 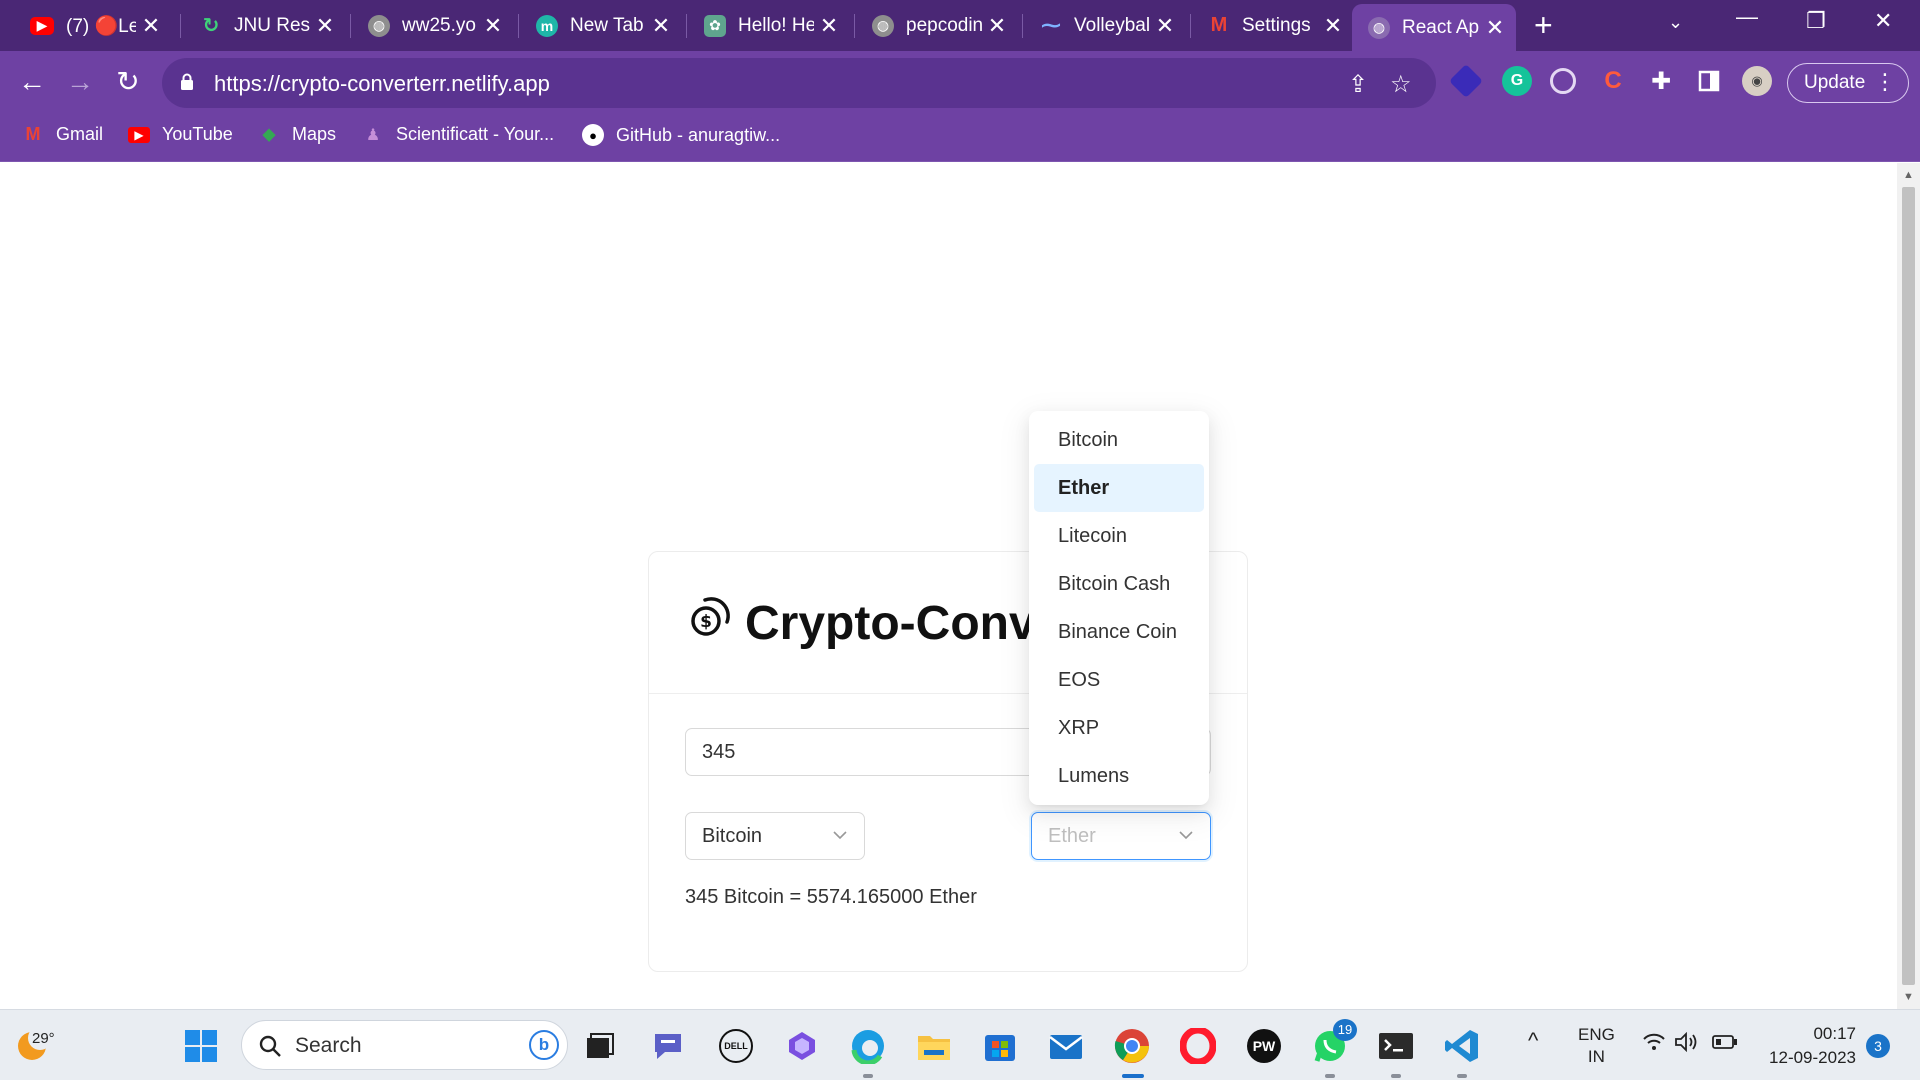 What do you see at coordinates (1219, 25) in the screenshot?
I see `gmail-icon: M` at bounding box center [1219, 25].